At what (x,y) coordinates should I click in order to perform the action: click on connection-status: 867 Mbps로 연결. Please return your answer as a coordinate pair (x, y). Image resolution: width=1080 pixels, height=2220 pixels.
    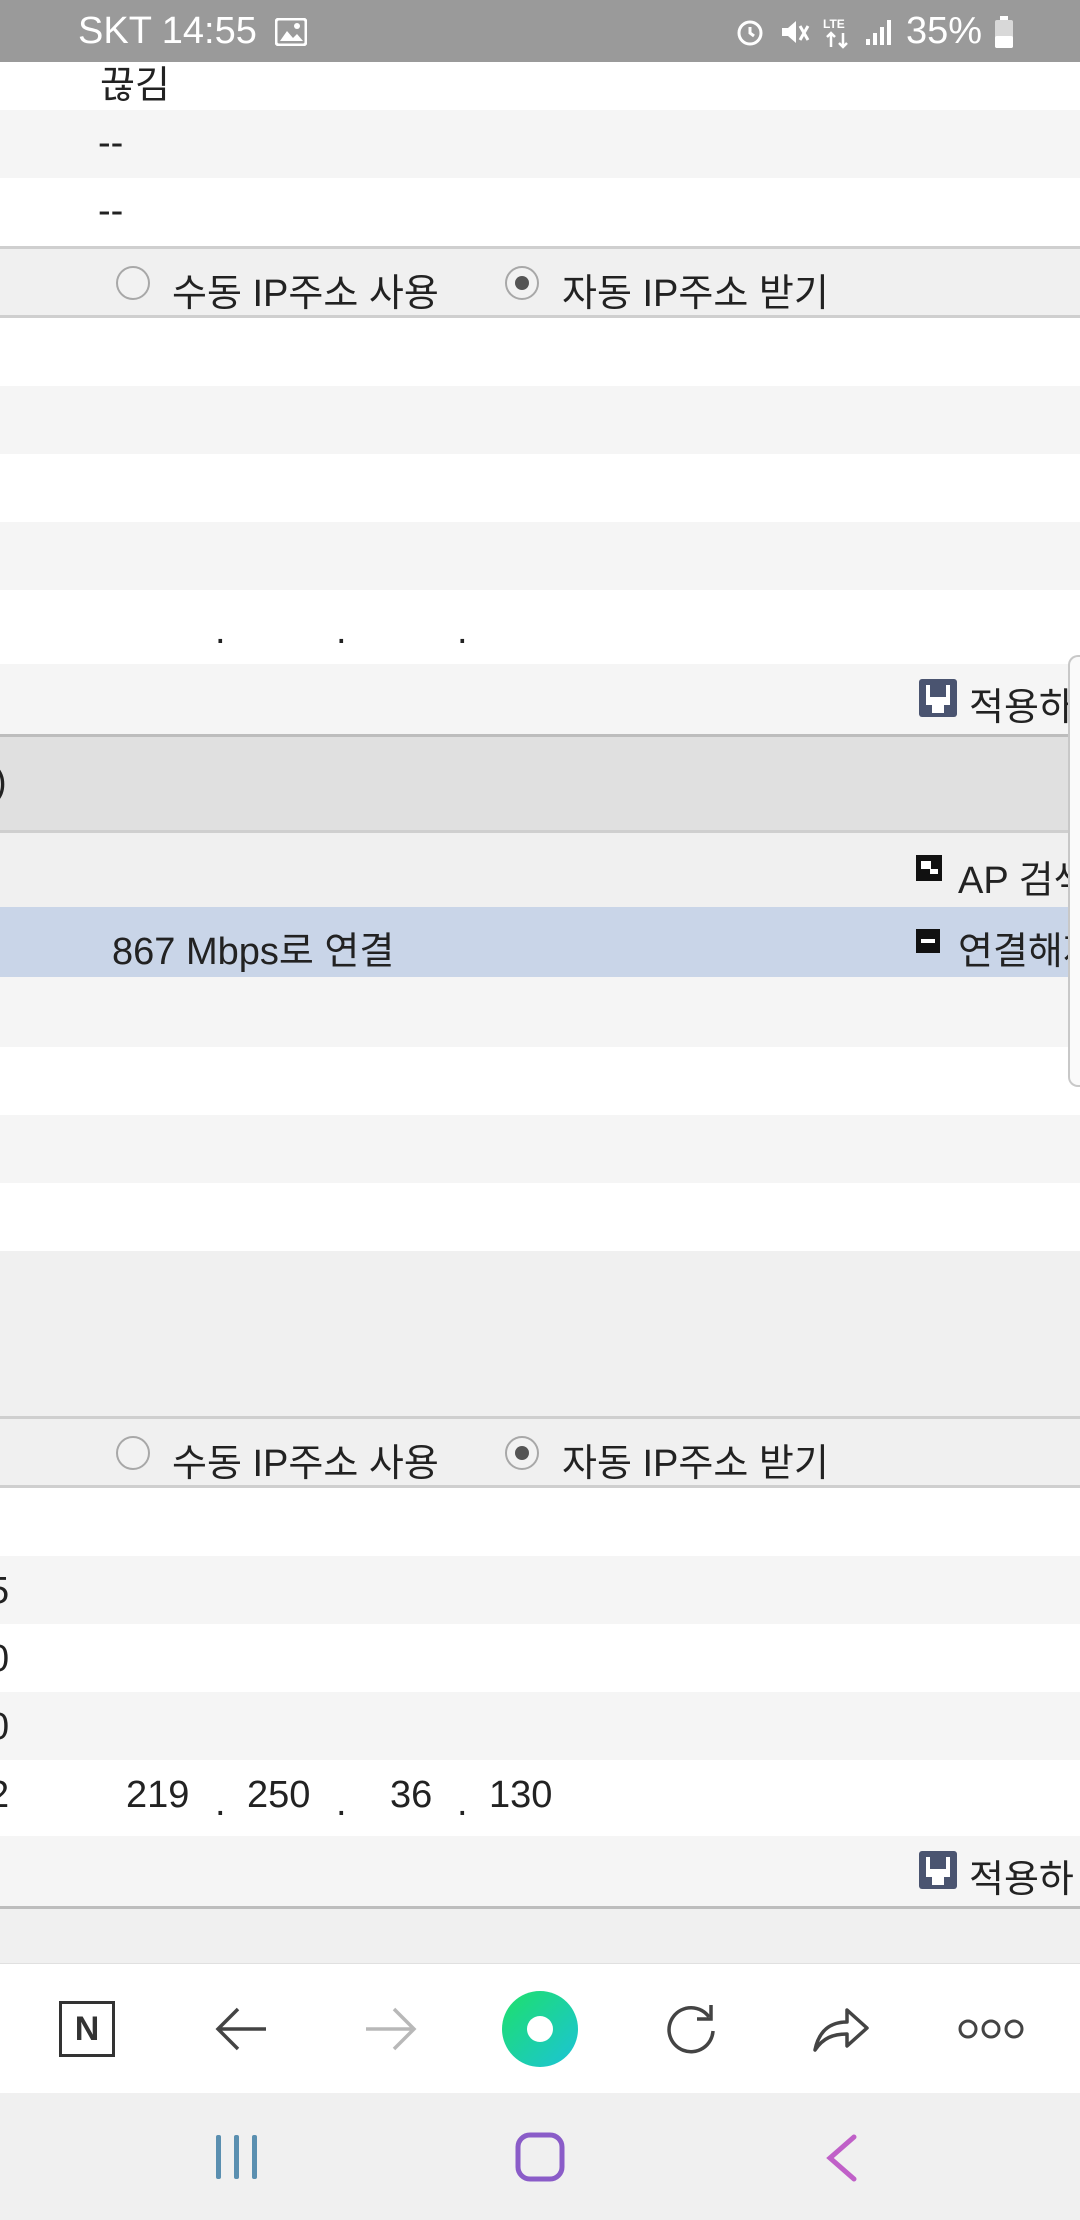
    Looking at the image, I should click on (253, 952).